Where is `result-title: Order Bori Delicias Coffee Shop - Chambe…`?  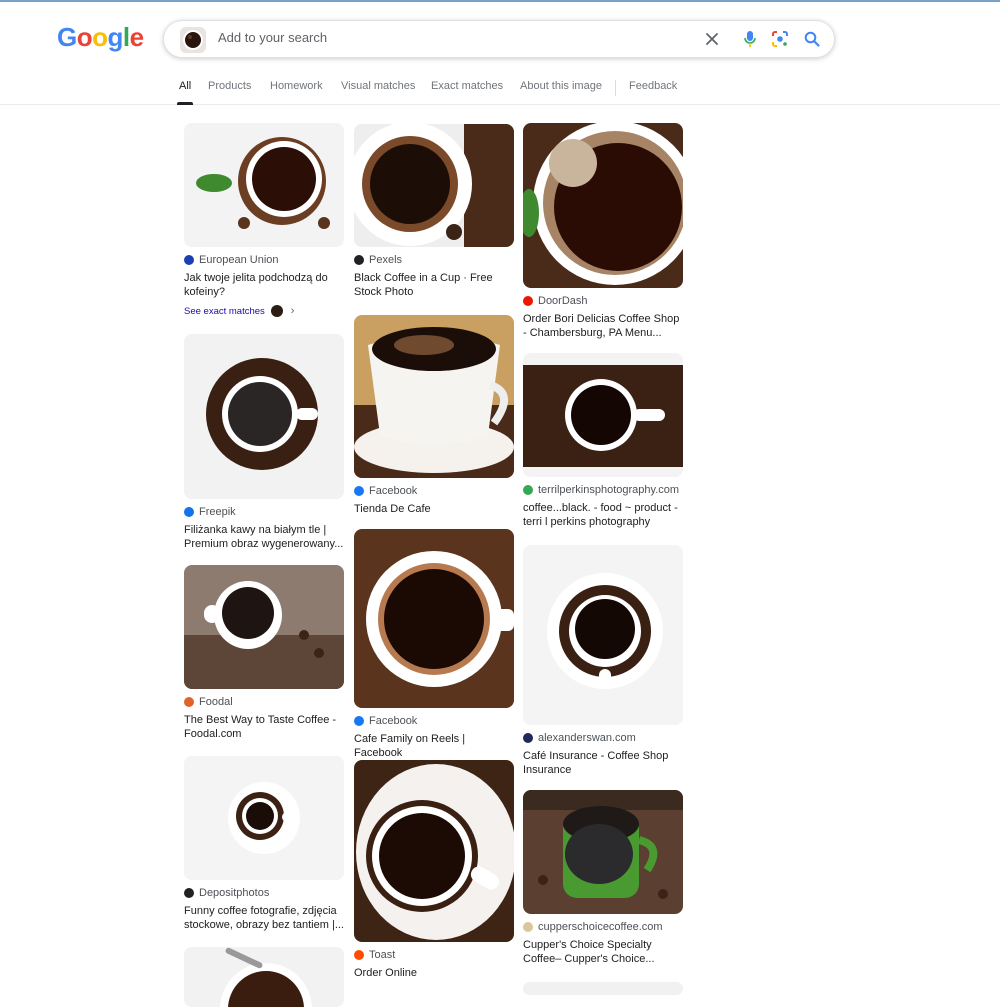 result-title: Order Bori Delicias Coffee Shop - Chambe… is located at coordinates (603, 326).